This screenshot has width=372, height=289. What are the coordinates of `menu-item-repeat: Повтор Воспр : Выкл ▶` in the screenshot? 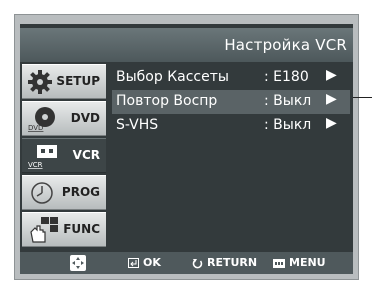 It's located at (231, 102).